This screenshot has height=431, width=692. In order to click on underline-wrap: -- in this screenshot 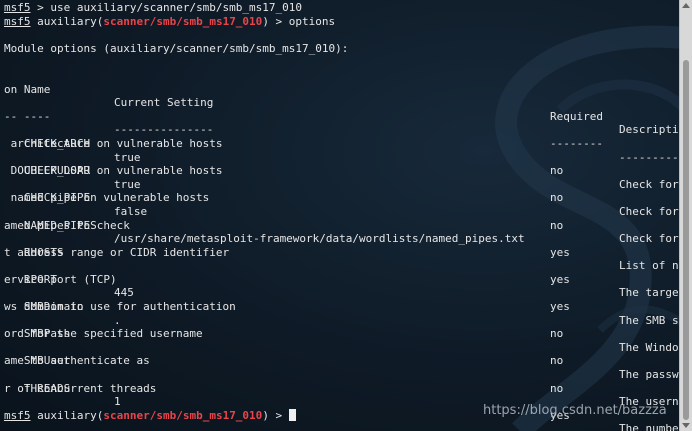, I will do `click(11, 116)`.